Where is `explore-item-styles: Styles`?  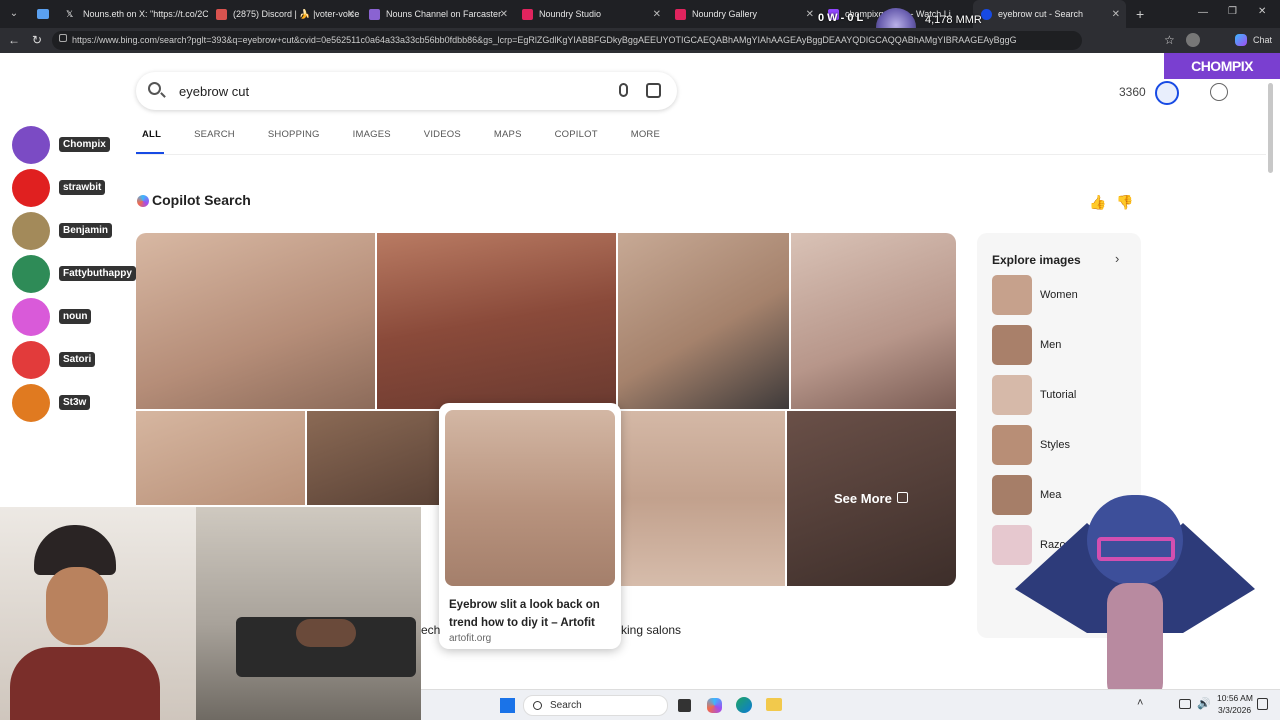 explore-item-styles: Styles is located at coordinates (1062, 445).